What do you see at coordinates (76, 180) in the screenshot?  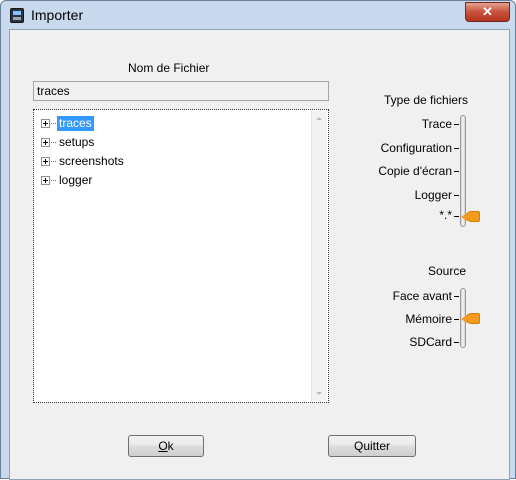 I see `tree-item-label: logger` at bounding box center [76, 180].